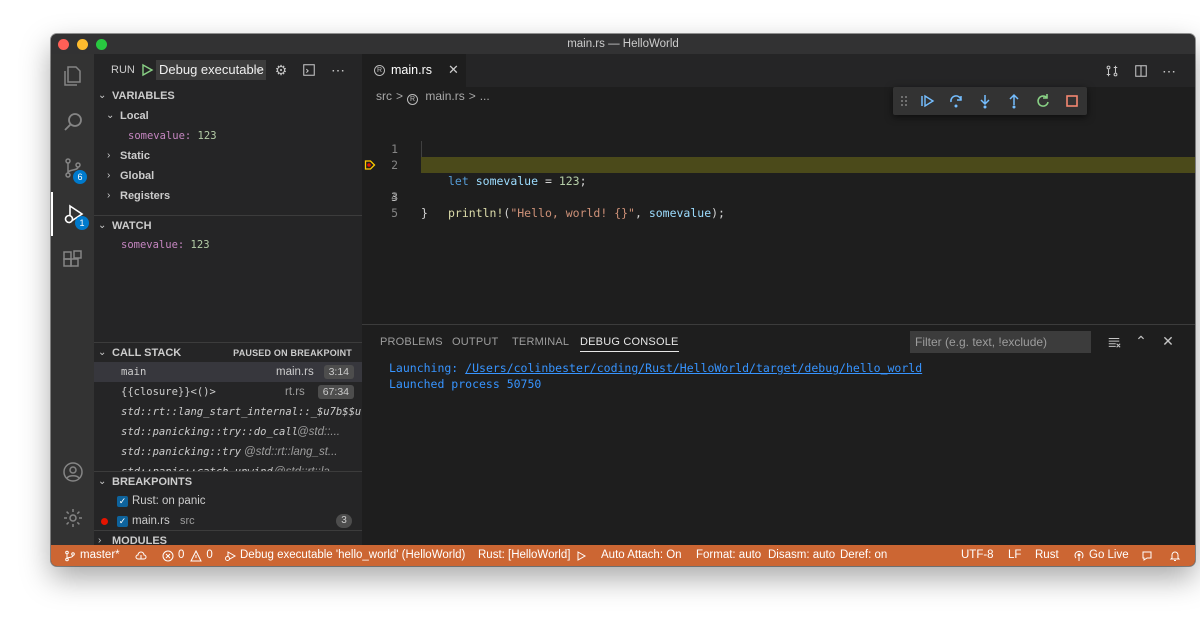 The width and height of the screenshot is (1200, 632). I want to click on step-over-icon, so click(956, 101).